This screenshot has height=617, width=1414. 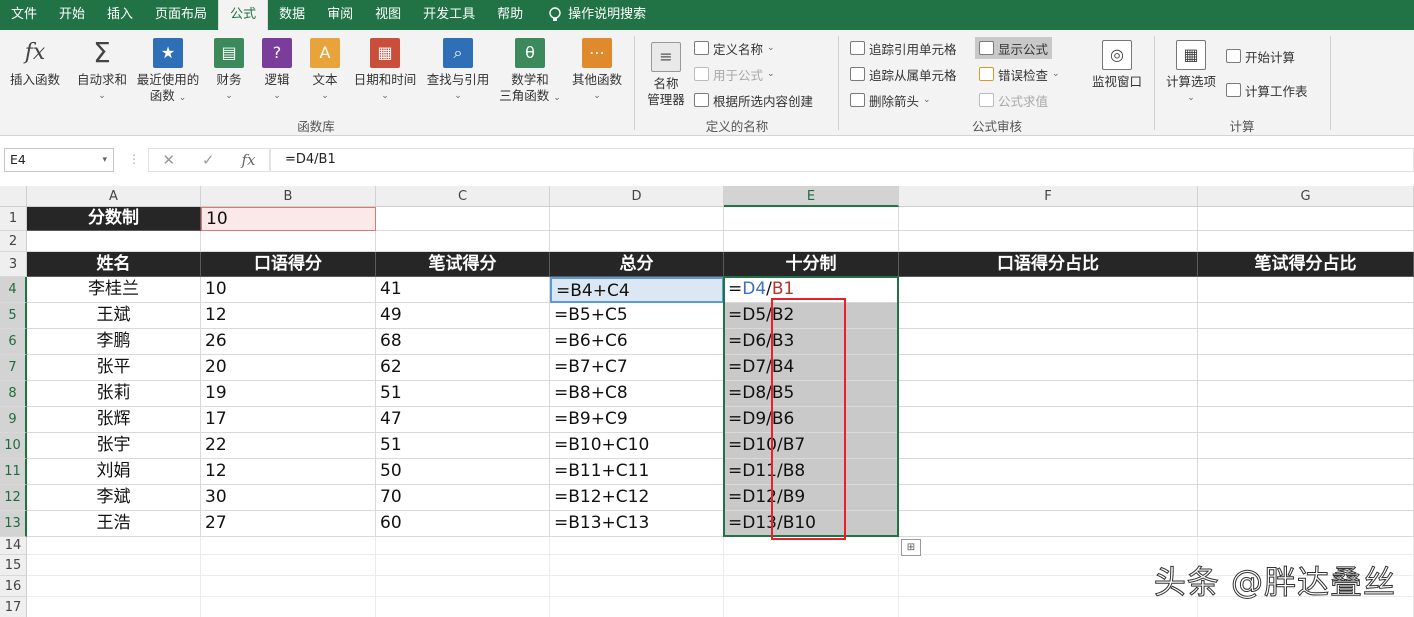 What do you see at coordinates (463, 472) in the screenshot?
I see `cell-written: 50` at bounding box center [463, 472].